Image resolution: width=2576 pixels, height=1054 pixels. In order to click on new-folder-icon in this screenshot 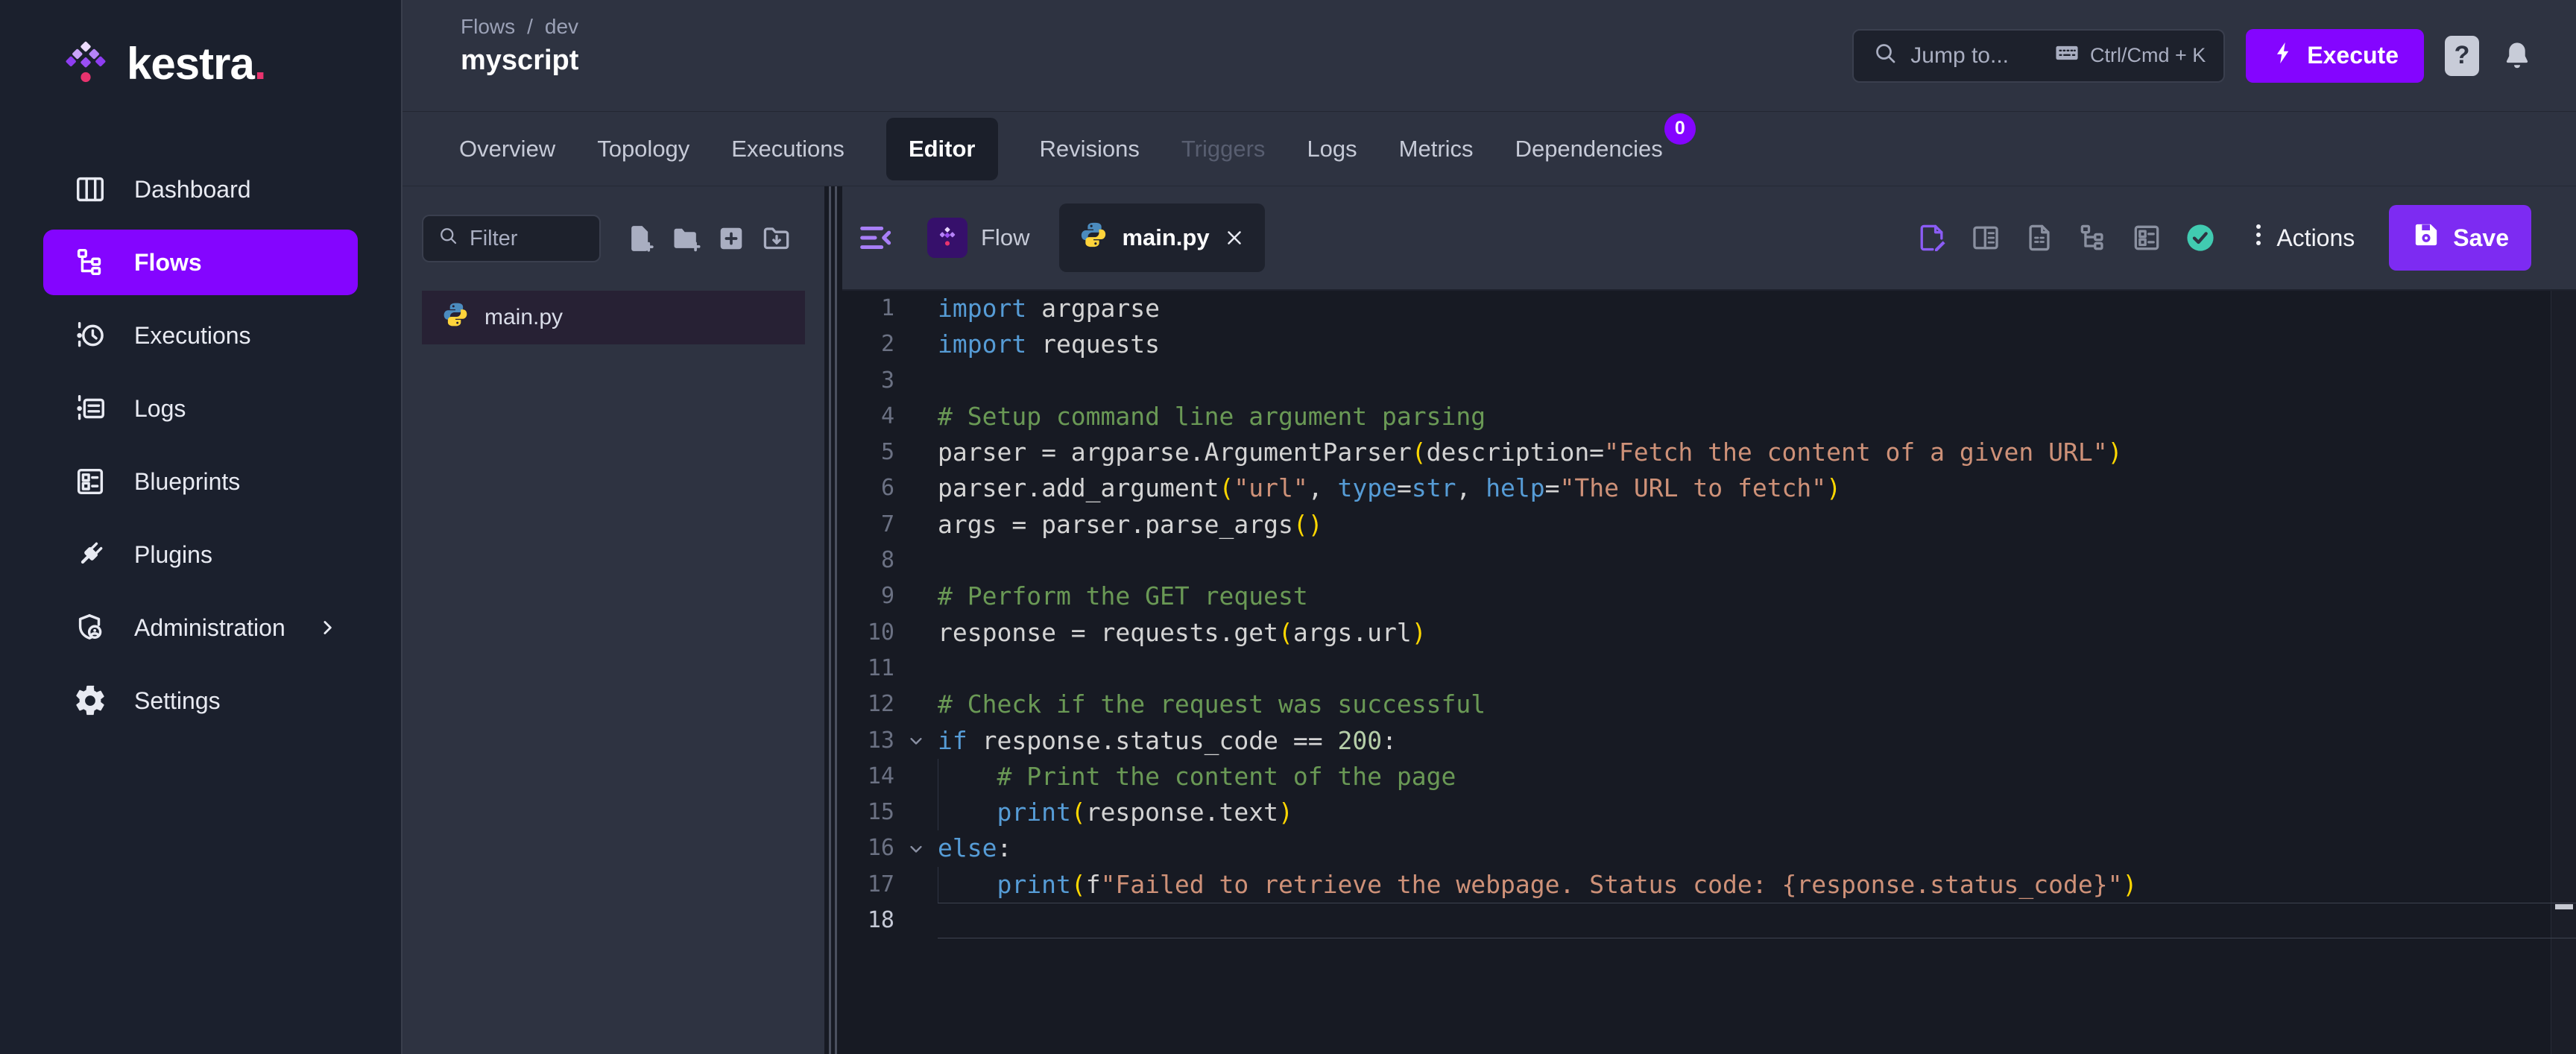, I will do `click(687, 238)`.